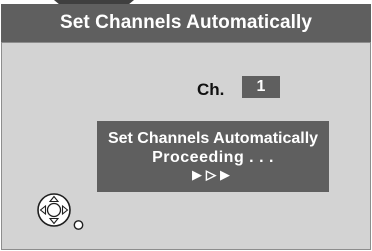 This screenshot has width=372, height=251. What do you see at coordinates (211, 89) in the screenshot?
I see `channel-label: Ch.` at bounding box center [211, 89].